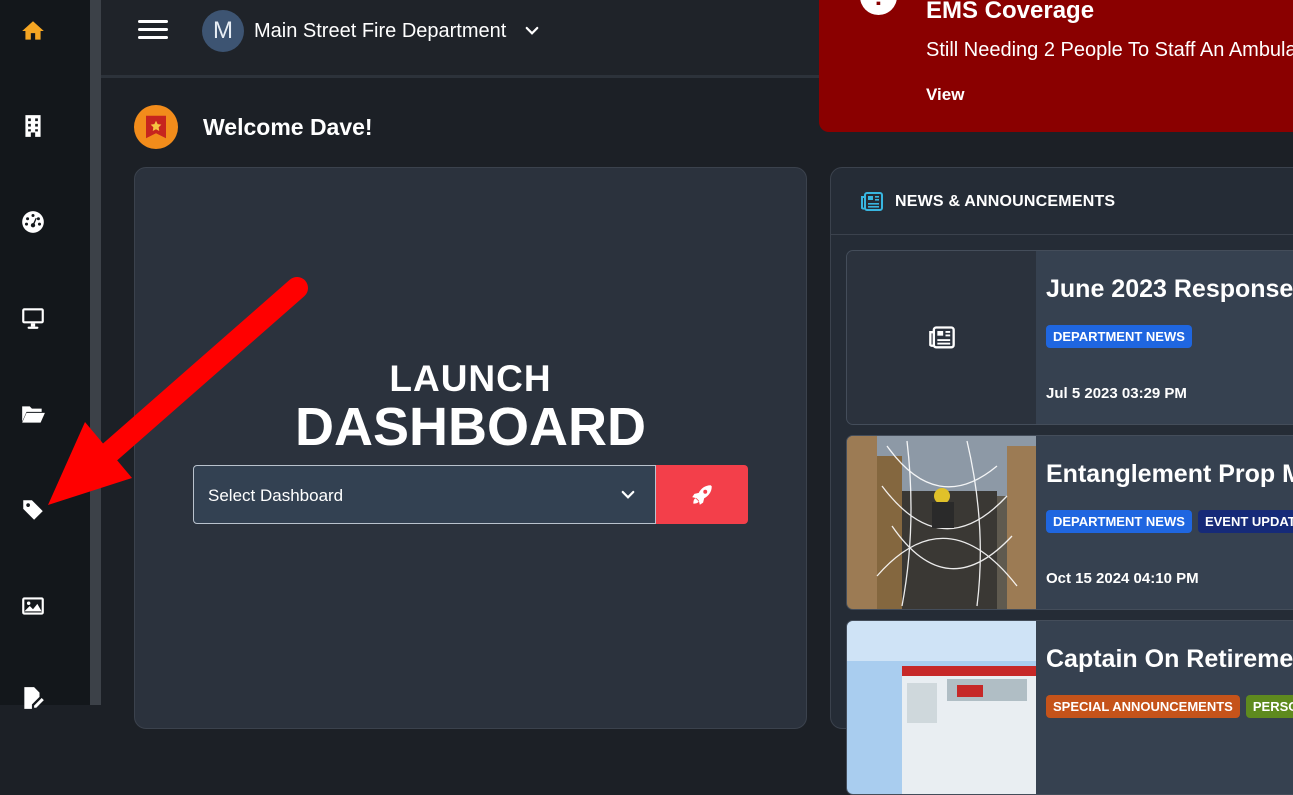  Describe the element at coordinates (95, 352) in the screenshot. I see `sidebar-scrollbar` at that location.